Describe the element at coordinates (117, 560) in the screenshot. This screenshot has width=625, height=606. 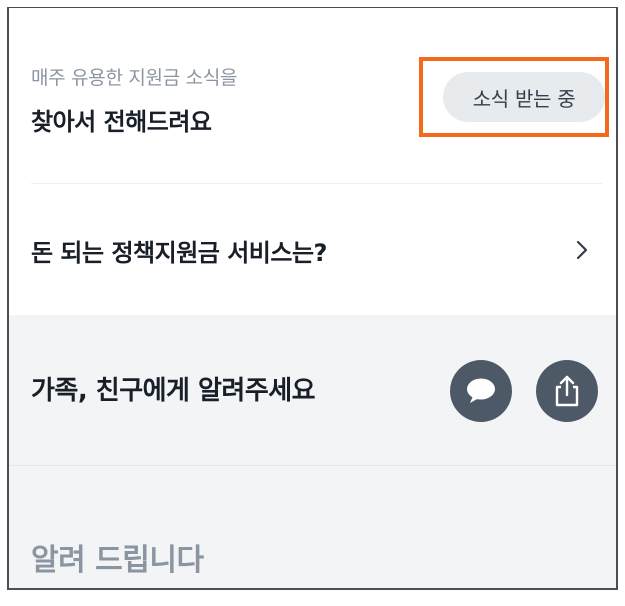
I see `notice-heading: 알려 드립니다` at that location.